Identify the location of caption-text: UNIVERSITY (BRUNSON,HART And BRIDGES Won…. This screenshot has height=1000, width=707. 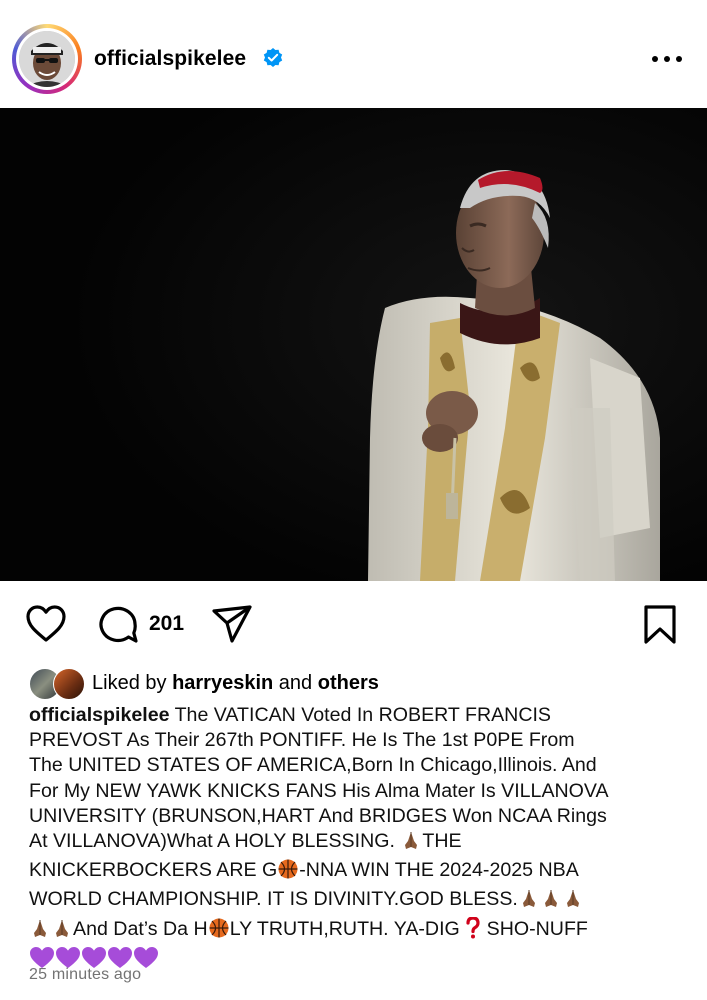
(318, 815).